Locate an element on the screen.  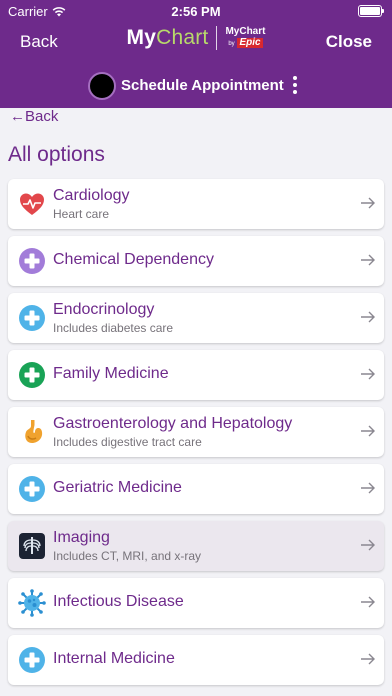
section-title: All options is located at coordinates (56, 154).